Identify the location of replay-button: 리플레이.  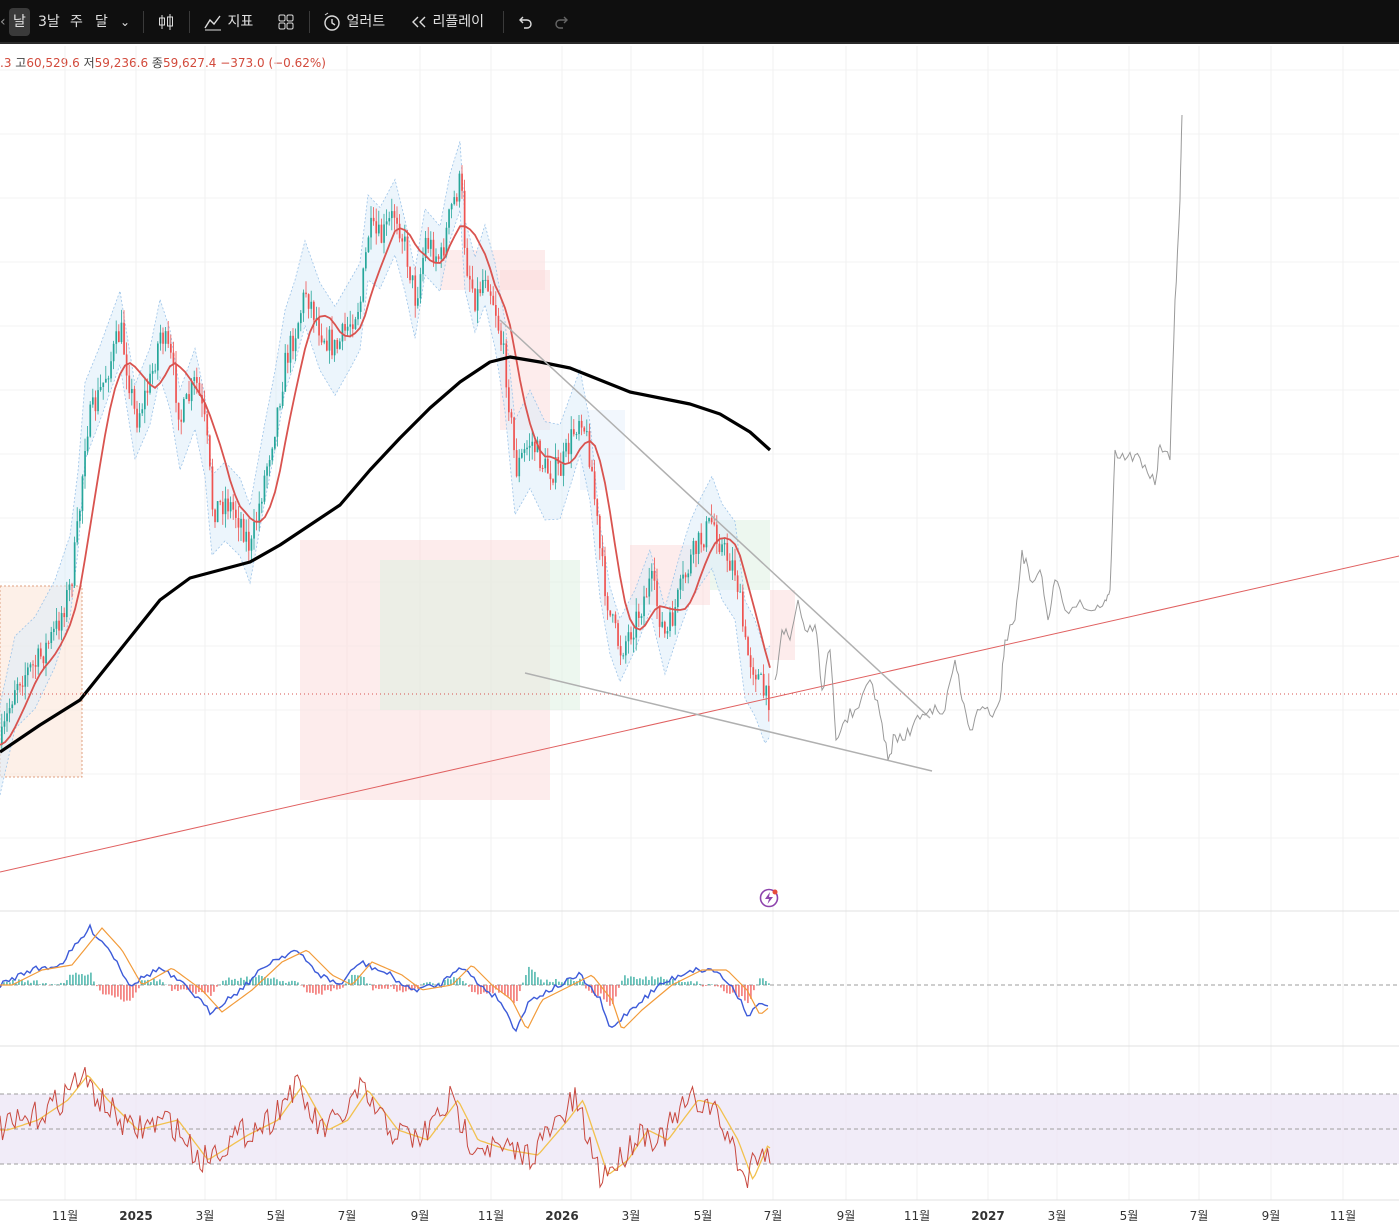
(447, 22).